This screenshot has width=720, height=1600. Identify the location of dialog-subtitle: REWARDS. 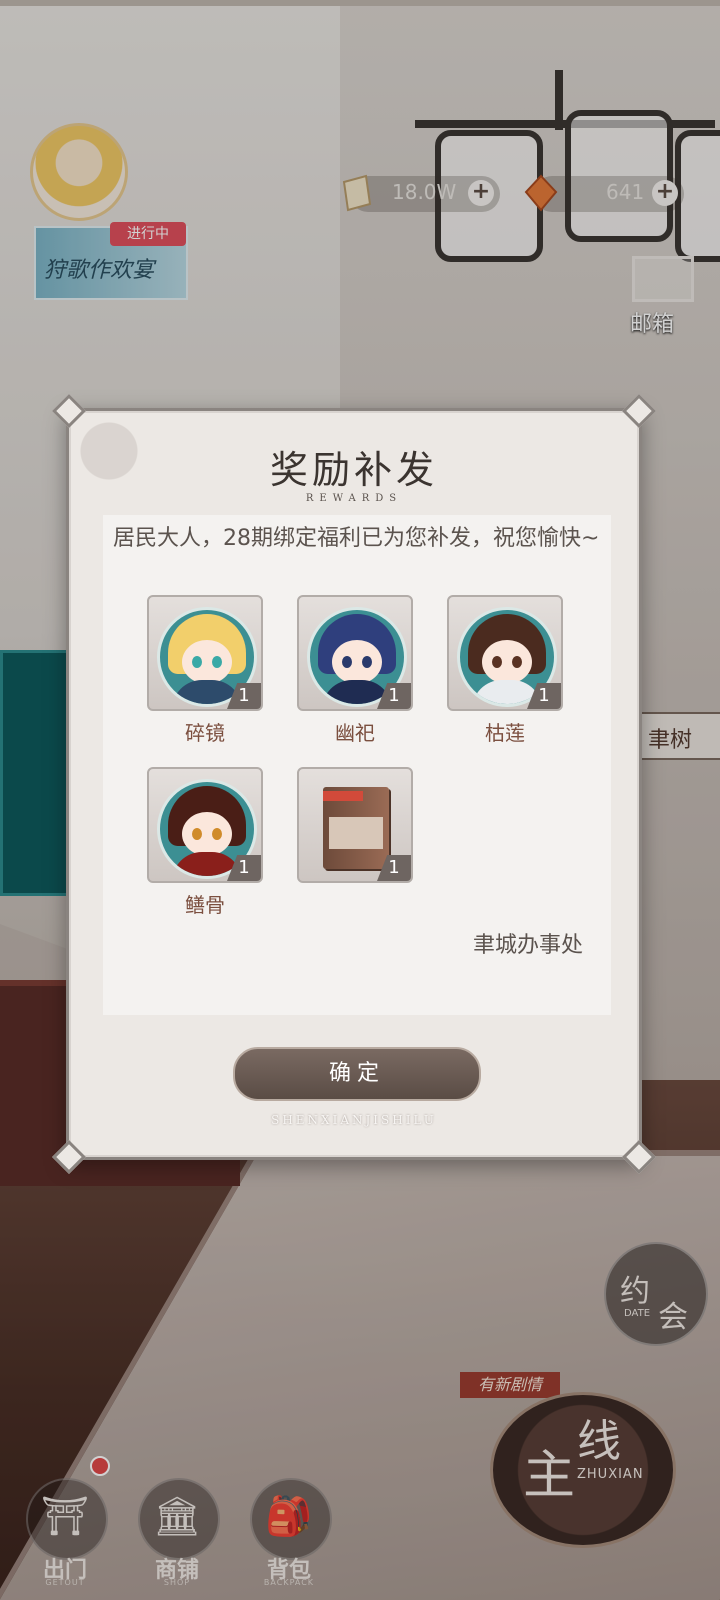
(354, 498).